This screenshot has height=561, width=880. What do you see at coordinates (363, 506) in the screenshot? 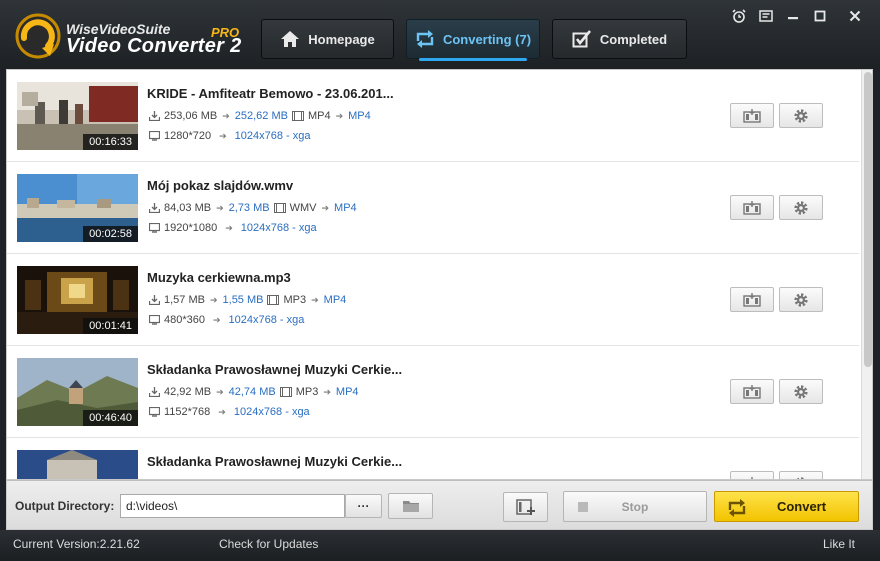
I see `browse-button: ···` at bounding box center [363, 506].